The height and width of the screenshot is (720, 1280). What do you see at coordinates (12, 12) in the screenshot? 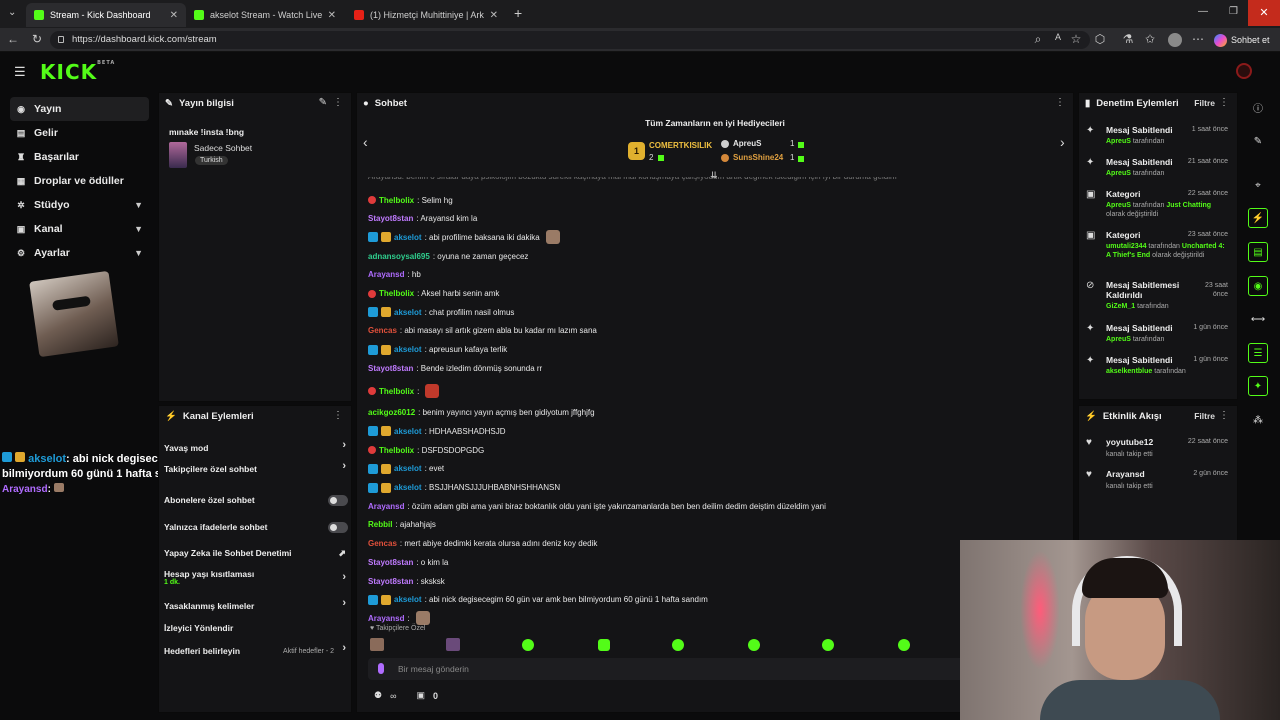
I see `tab-list-icon: ⌄` at bounding box center [12, 12].